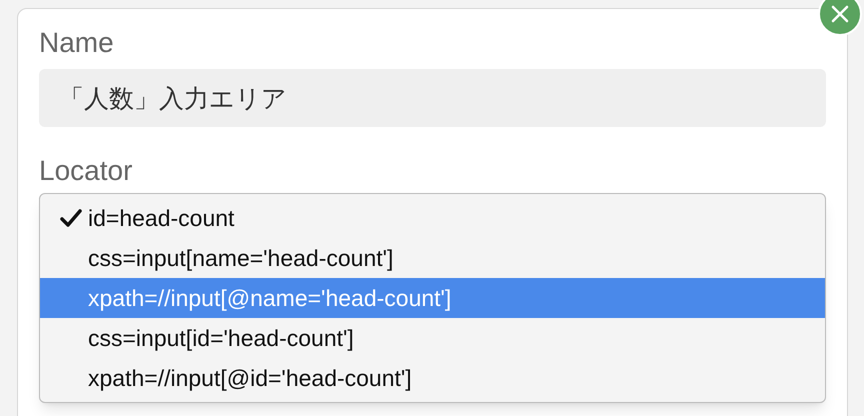 This screenshot has height=416, width=864. What do you see at coordinates (161, 218) in the screenshot?
I see `option-text: id=head-count` at bounding box center [161, 218].